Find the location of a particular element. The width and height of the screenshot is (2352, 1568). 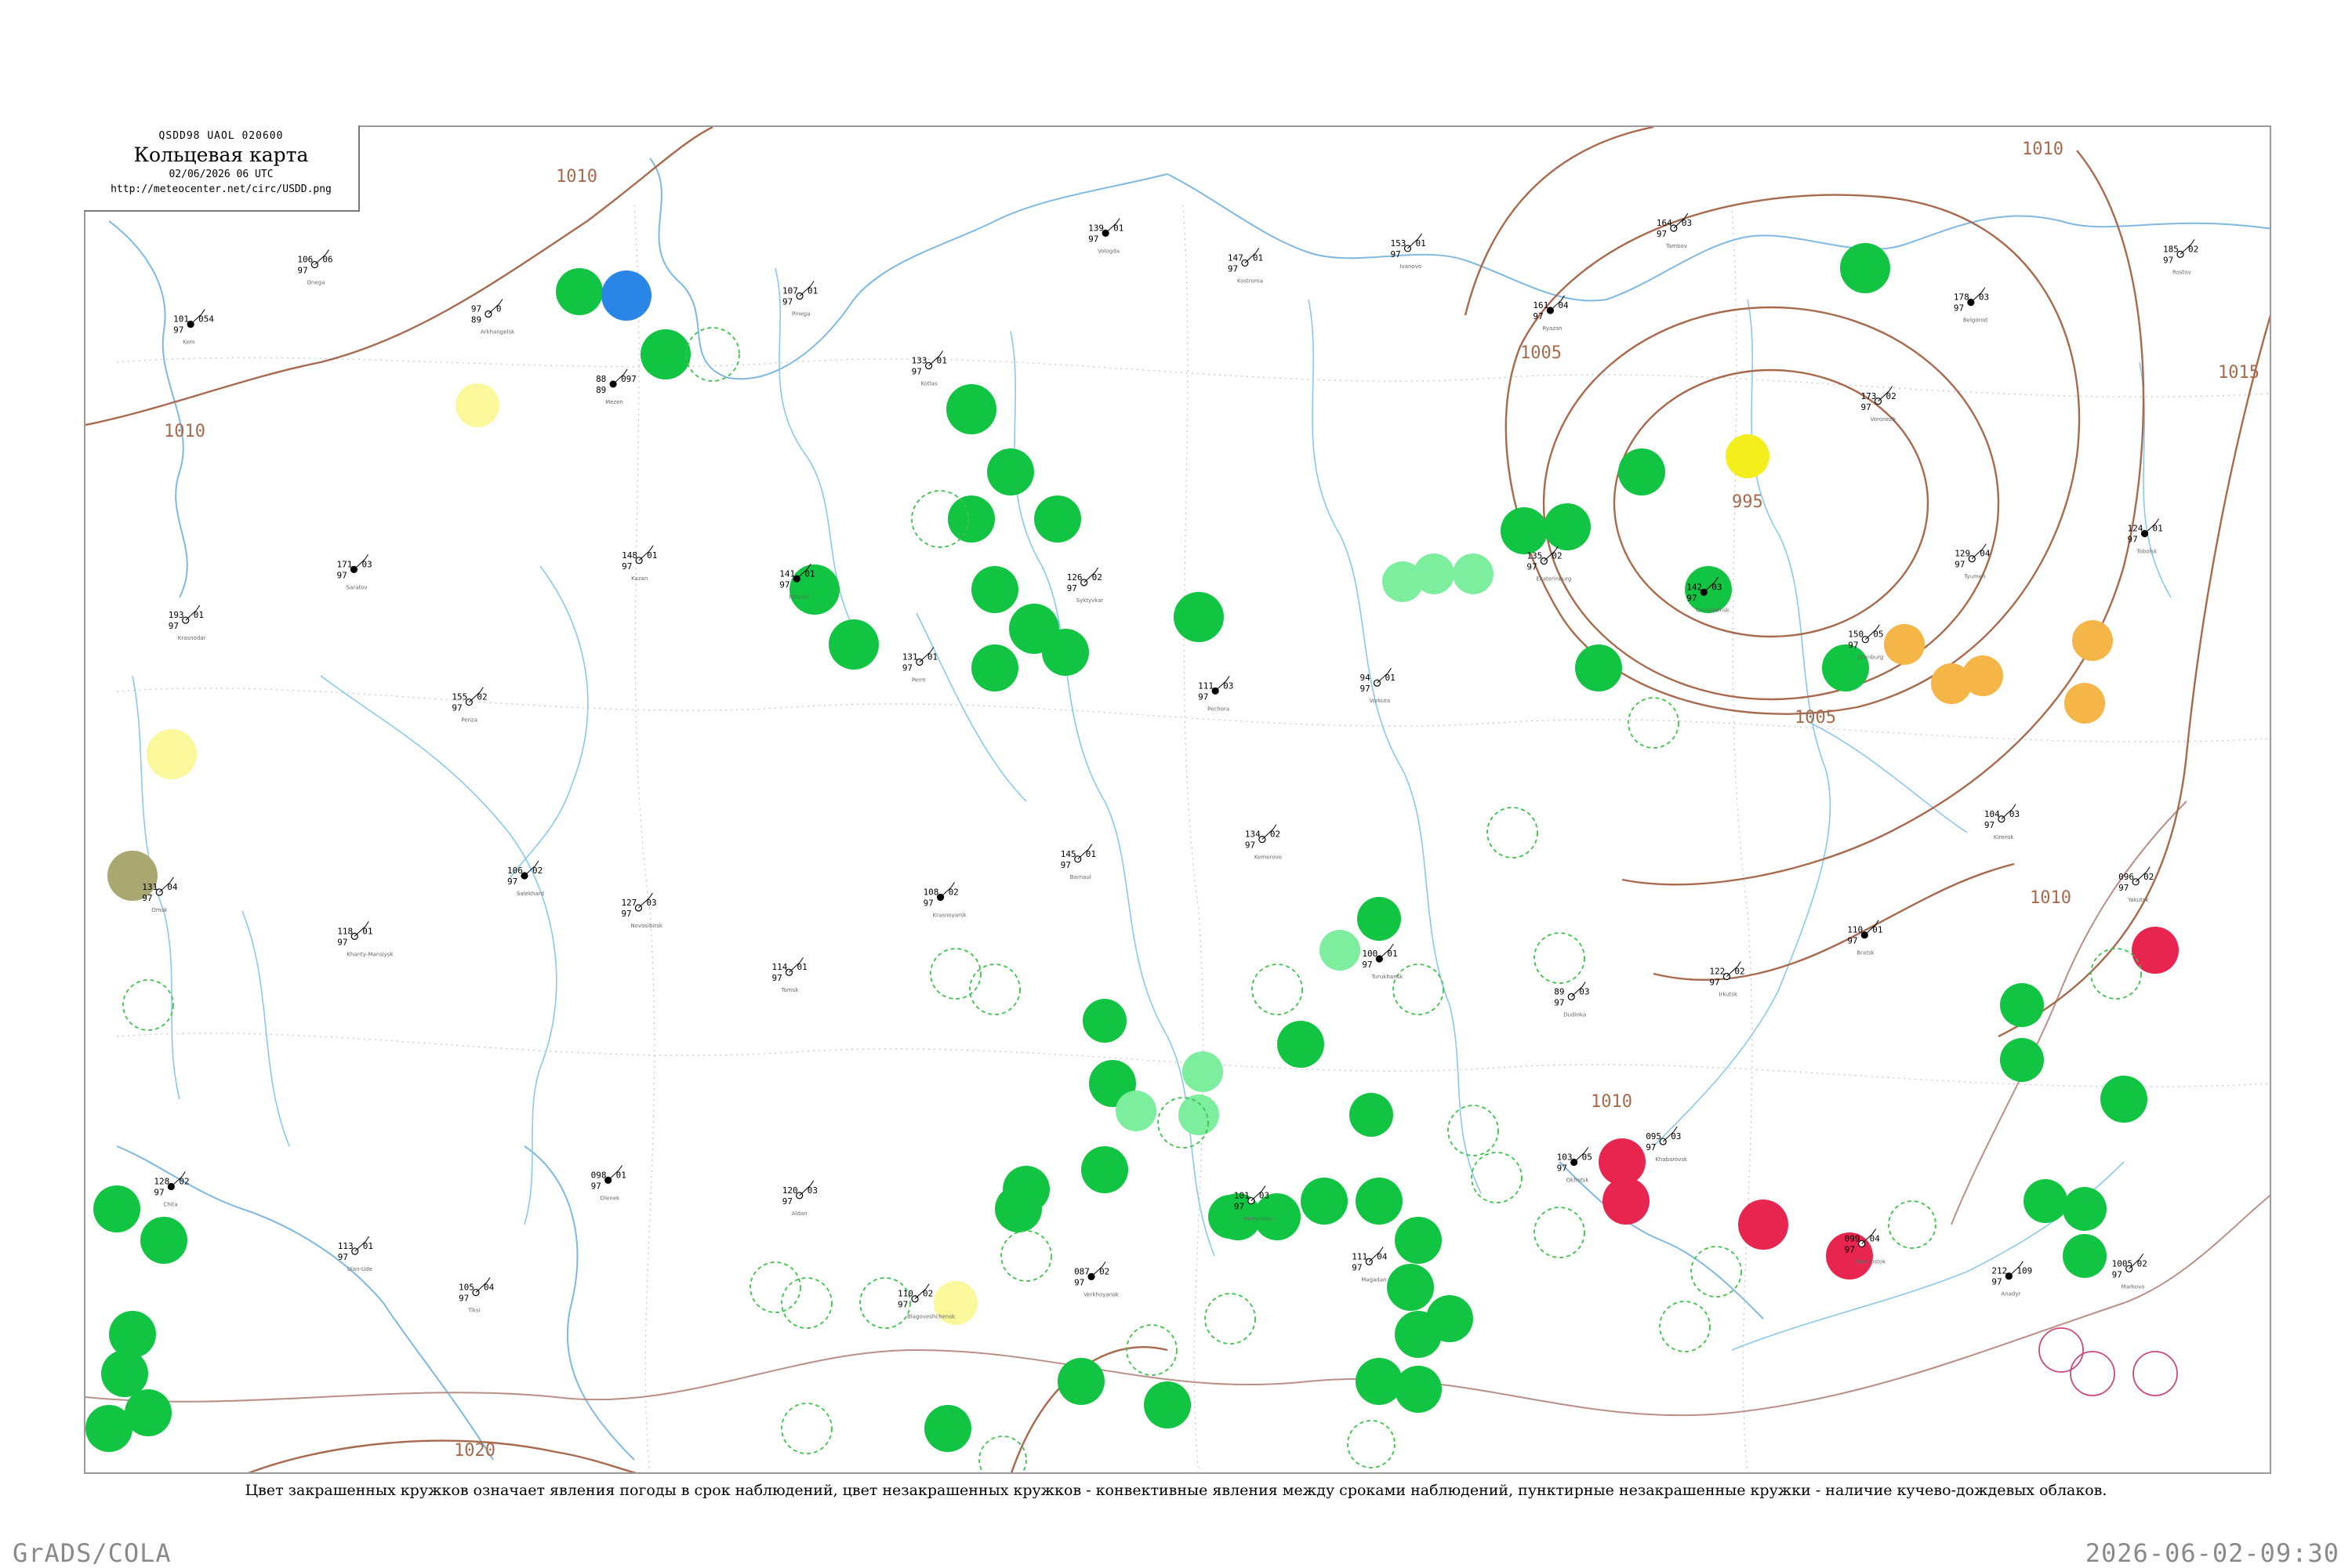

station-plot: 100 0197Turukhansk is located at coordinates (1382, 962).